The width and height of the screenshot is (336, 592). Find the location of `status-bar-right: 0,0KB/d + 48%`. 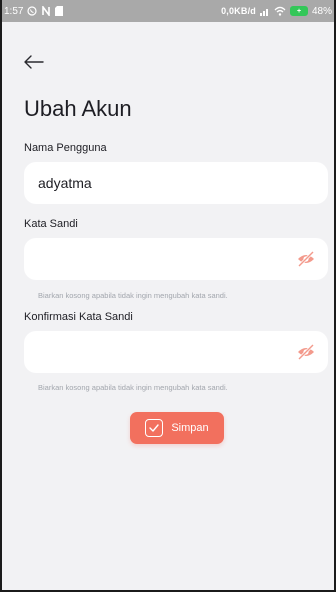

status-bar-right: 0,0KB/d + 48% is located at coordinates (276, 11).